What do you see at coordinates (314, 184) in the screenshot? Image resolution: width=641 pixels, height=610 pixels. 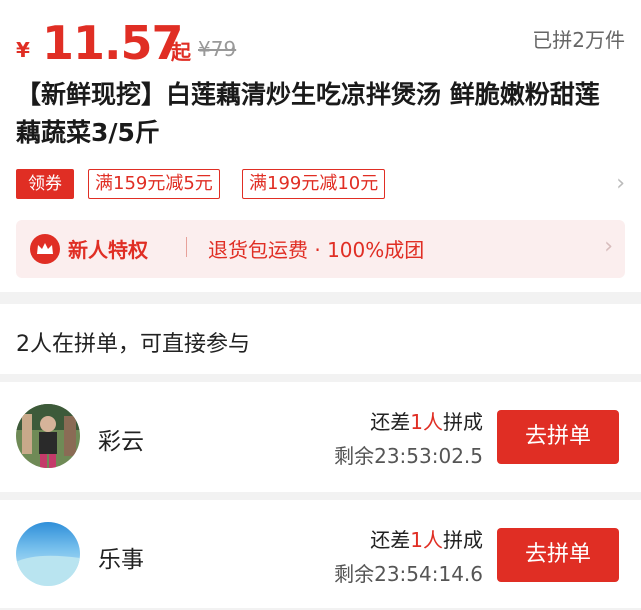 I see `coupon-item: 满199元减10元` at bounding box center [314, 184].